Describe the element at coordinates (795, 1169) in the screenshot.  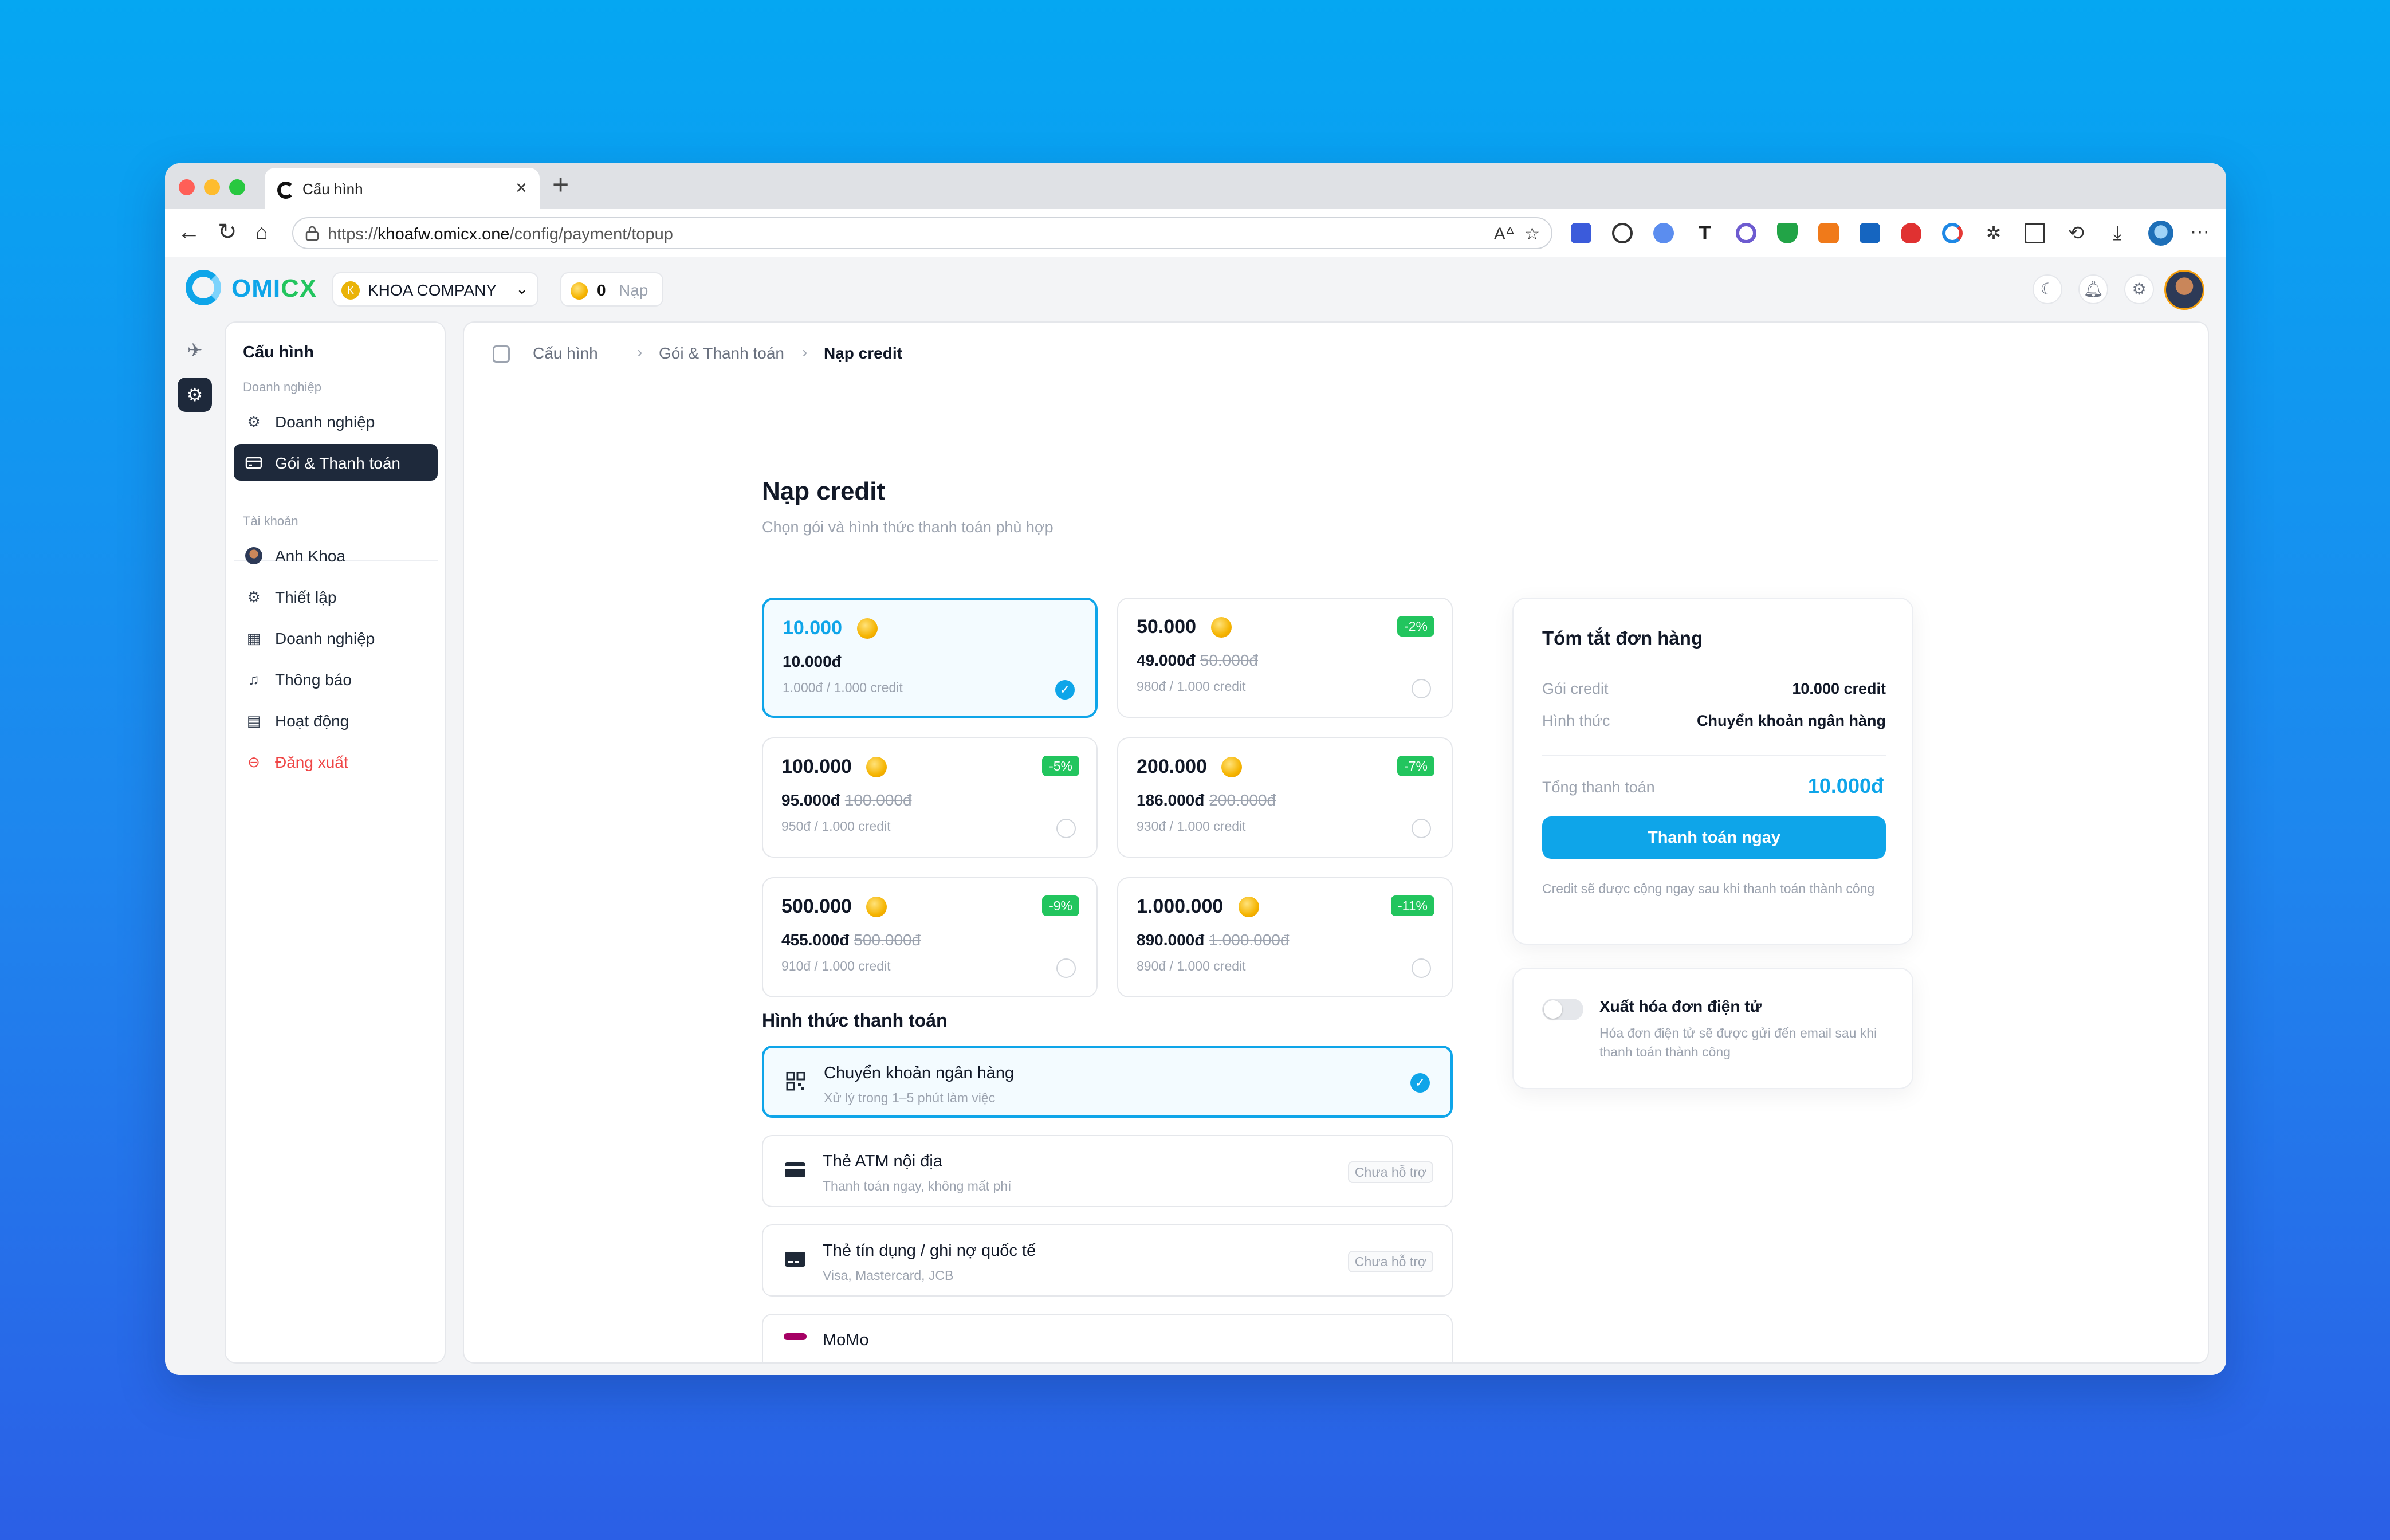
I see `card-icon` at that location.